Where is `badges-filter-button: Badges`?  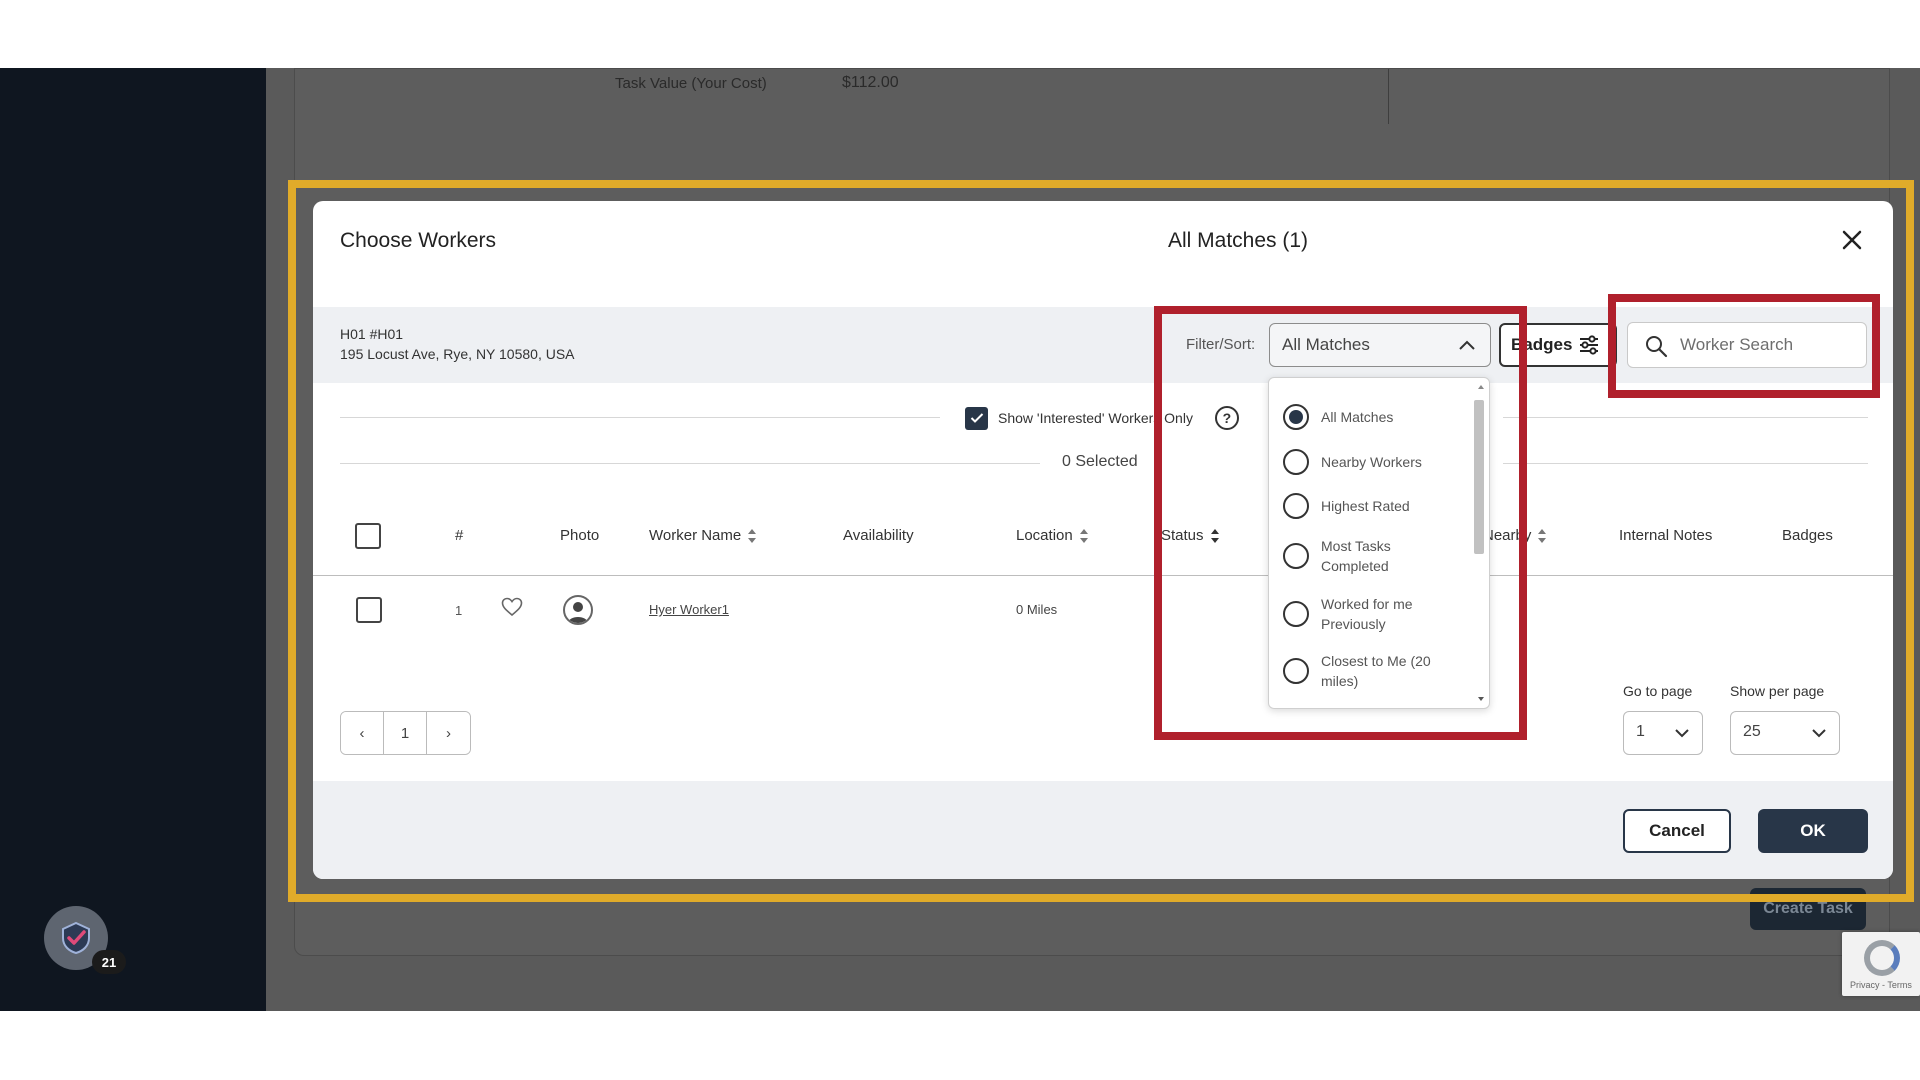
badges-filter-button: Badges is located at coordinates (1558, 345).